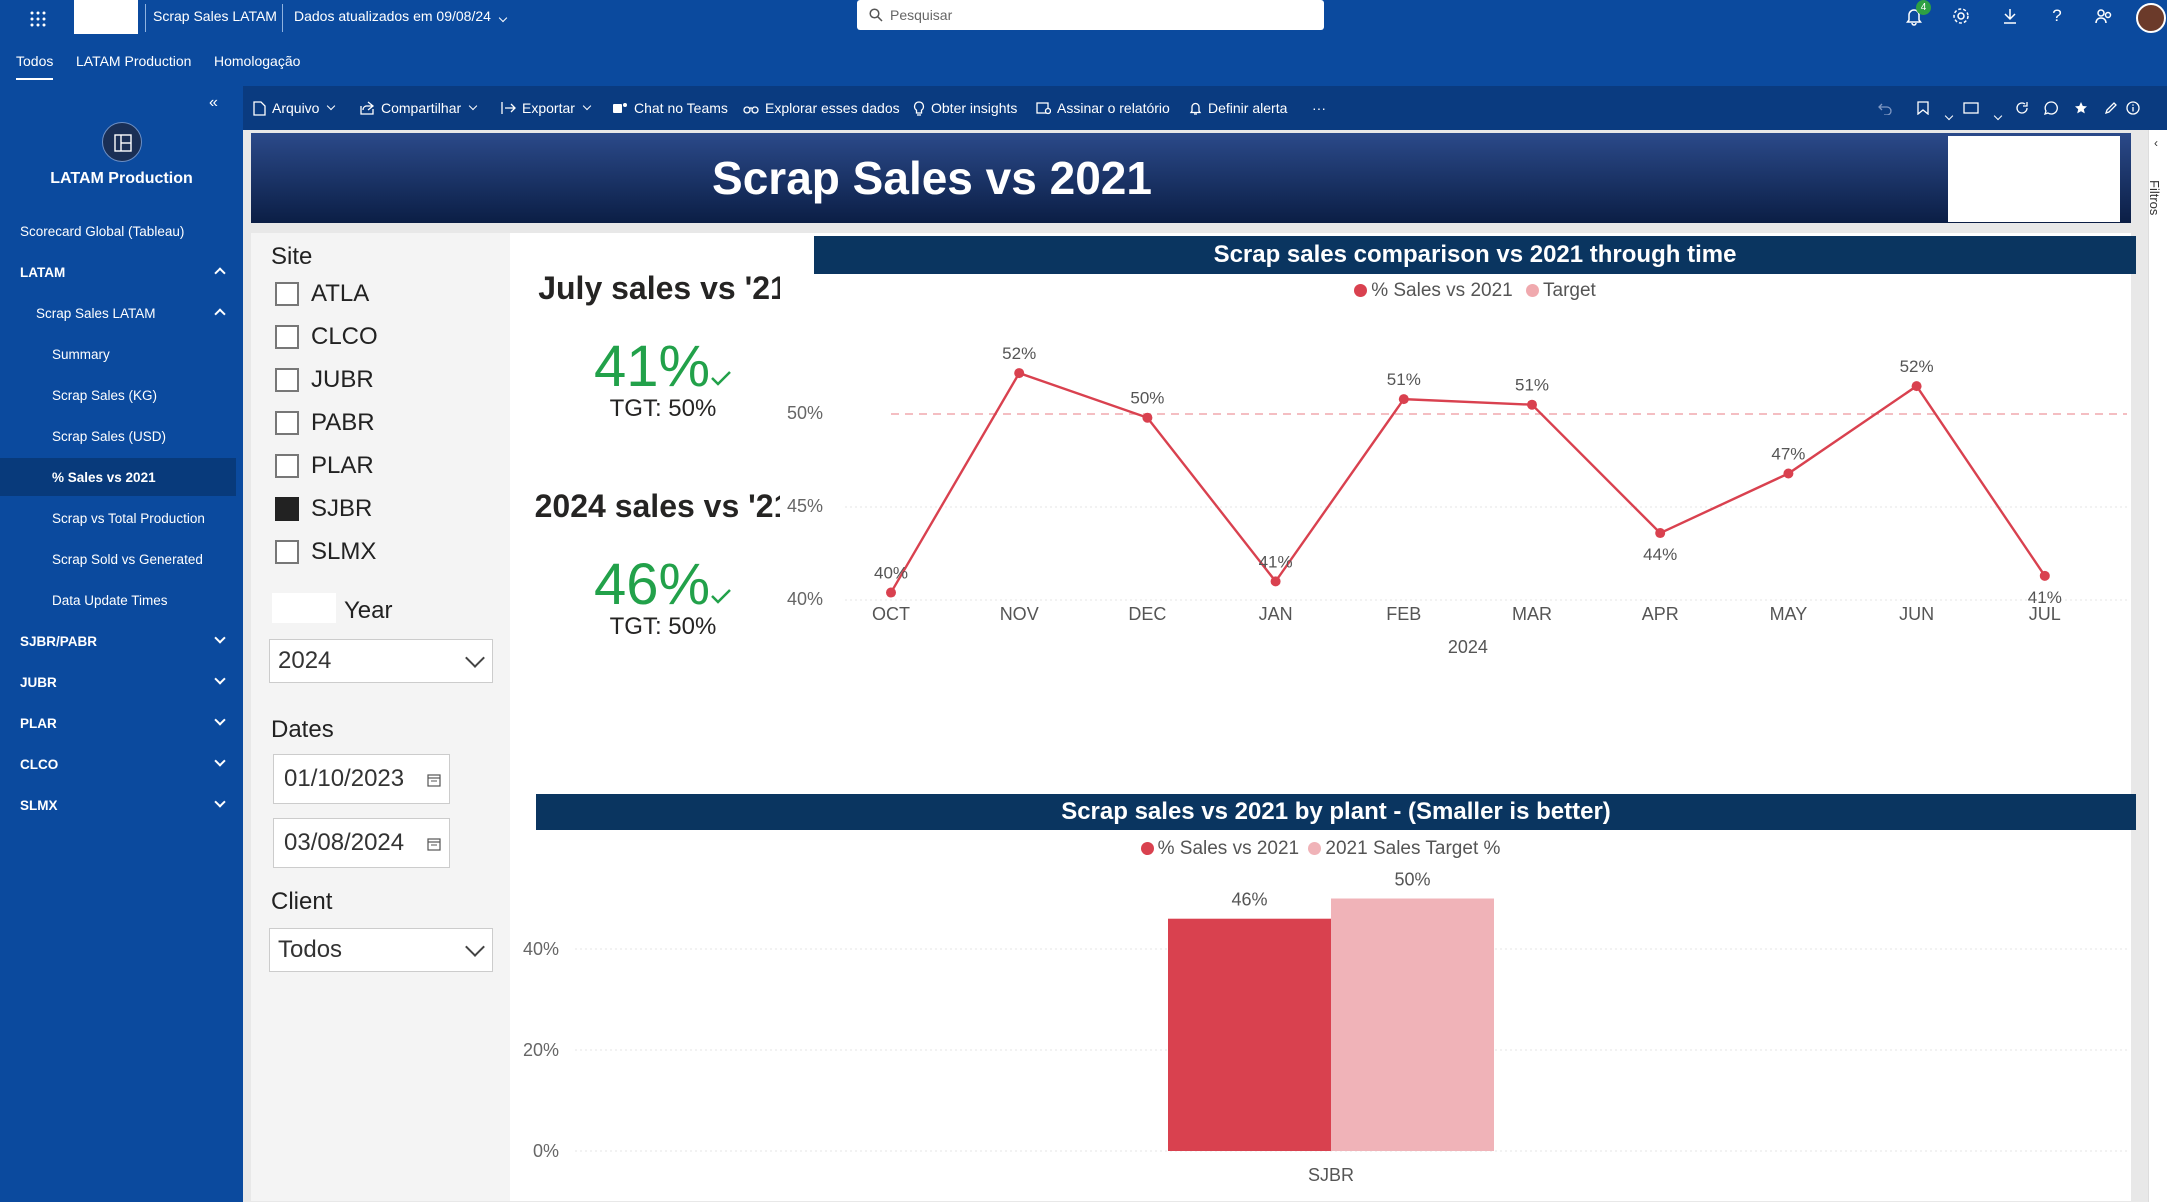 This screenshot has width=2167, height=1202. What do you see at coordinates (1090, 15) in the screenshot?
I see `search-input: Pesquisar` at bounding box center [1090, 15].